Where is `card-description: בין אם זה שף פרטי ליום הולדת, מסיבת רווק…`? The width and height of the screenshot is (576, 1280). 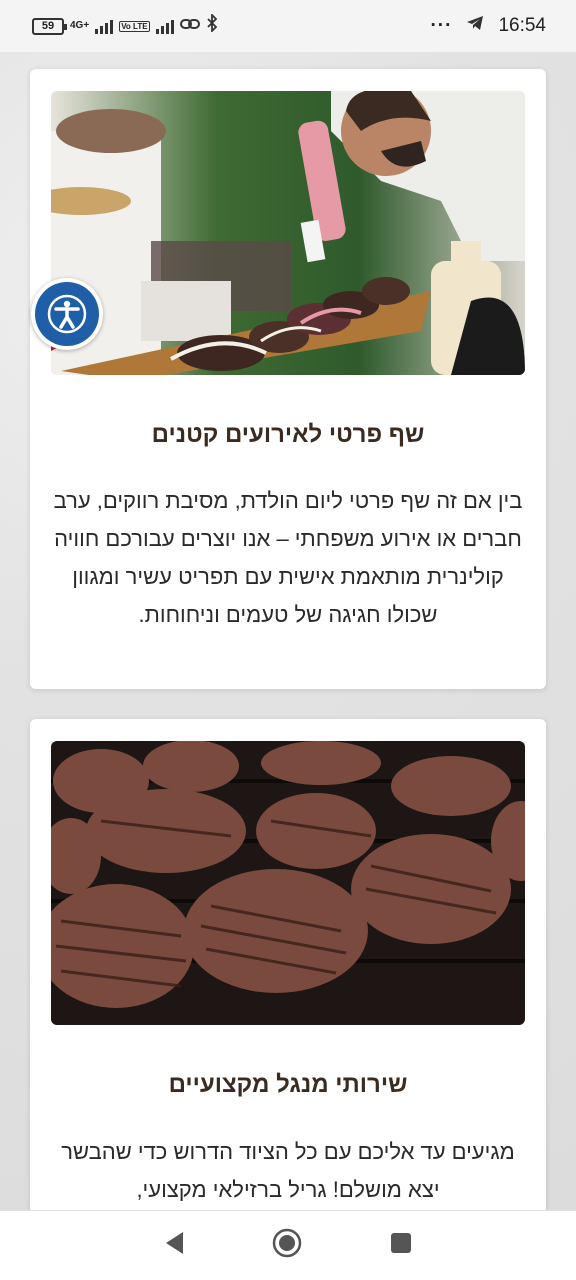 card-description: בין אם זה שף פרטי ליום הולדת, מסיבת רווק… is located at coordinates (288, 557).